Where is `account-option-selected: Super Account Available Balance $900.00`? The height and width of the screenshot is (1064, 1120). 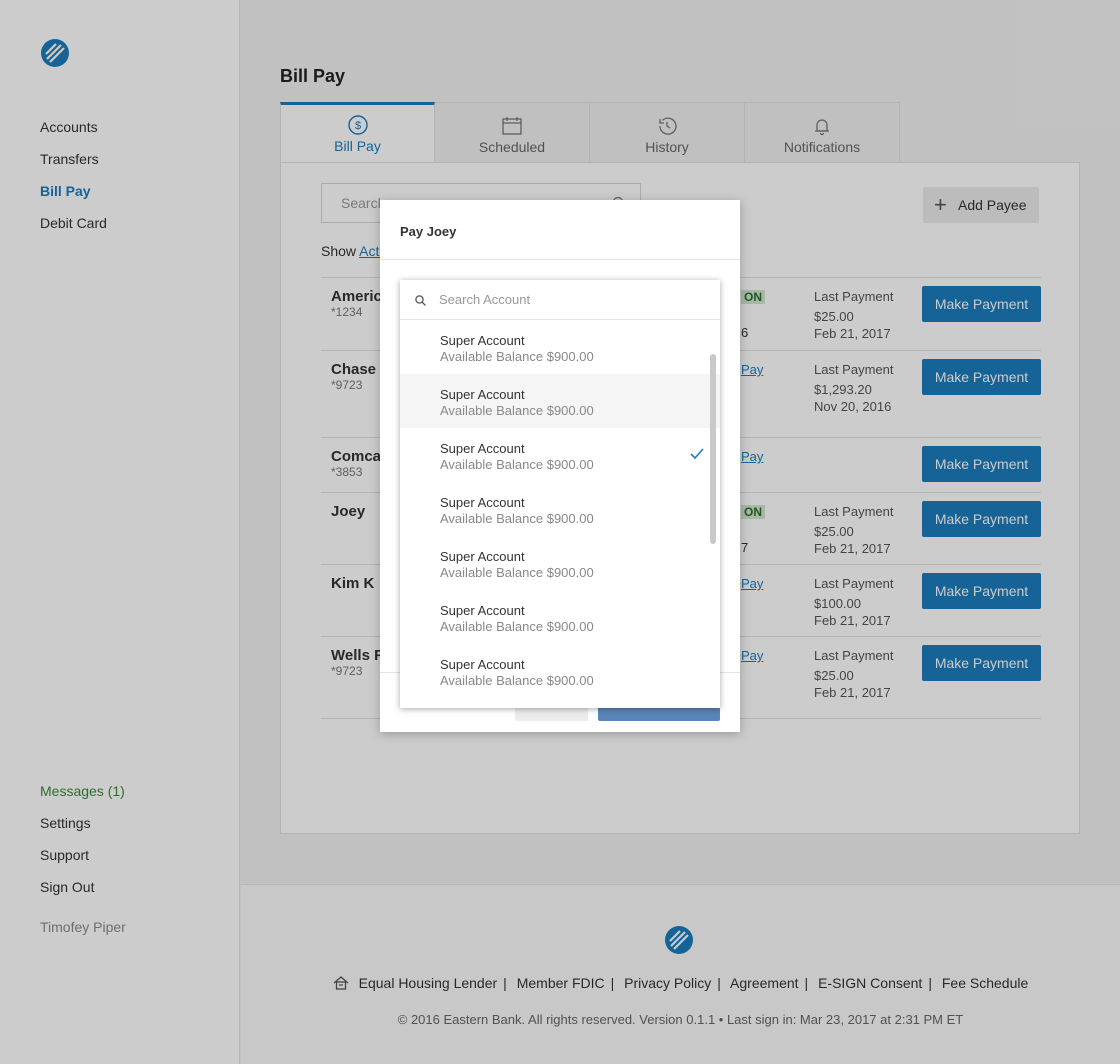
account-option-selected: Super Account Available Balance $900.00 is located at coordinates (560, 455).